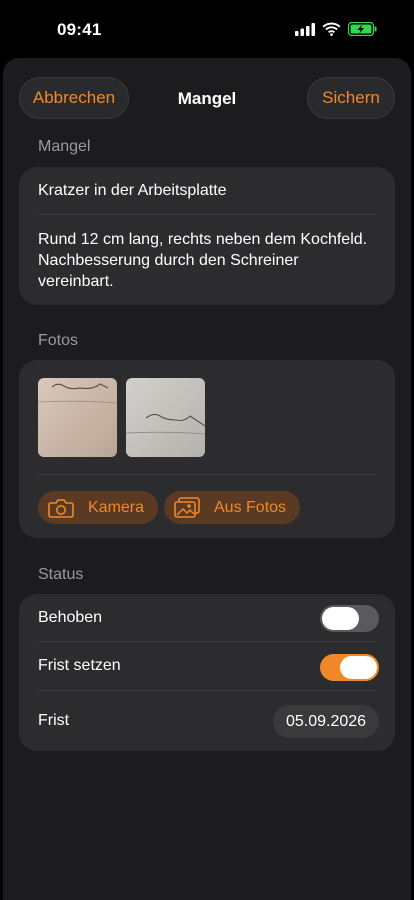 The image size is (414, 900). What do you see at coordinates (362, 29) in the screenshot?
I see `battery-charging-icon` at bounding box center [362, 29].